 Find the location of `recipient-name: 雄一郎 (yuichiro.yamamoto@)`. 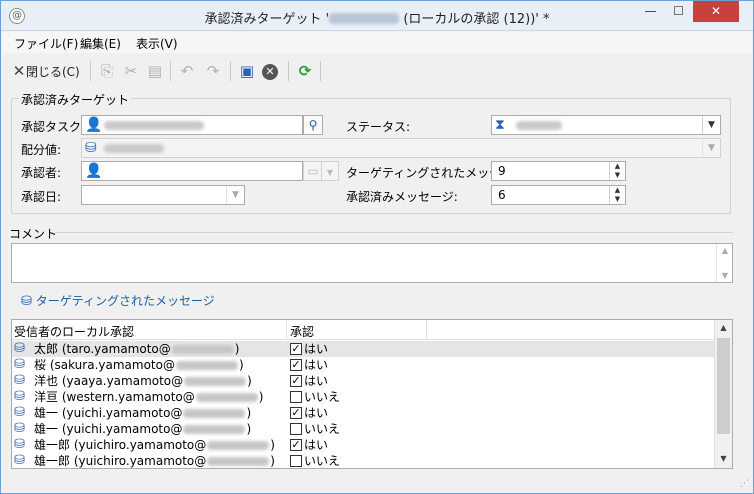

recipient-name: 雄一郎 (yuichiro.yamamoto@) is located at coordinates (154, 445).